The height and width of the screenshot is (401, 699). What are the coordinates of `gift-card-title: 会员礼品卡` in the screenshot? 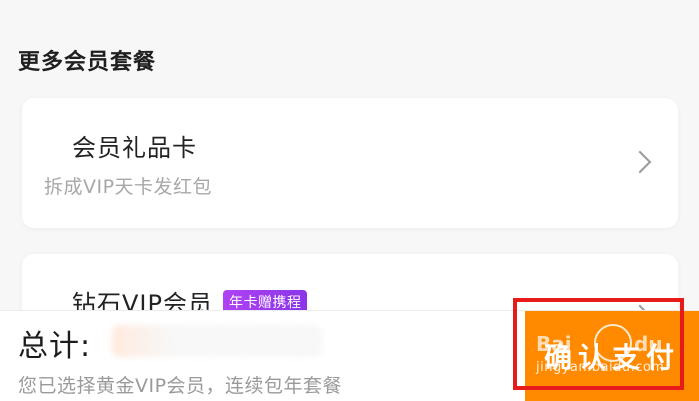 It's located at (134, 148).